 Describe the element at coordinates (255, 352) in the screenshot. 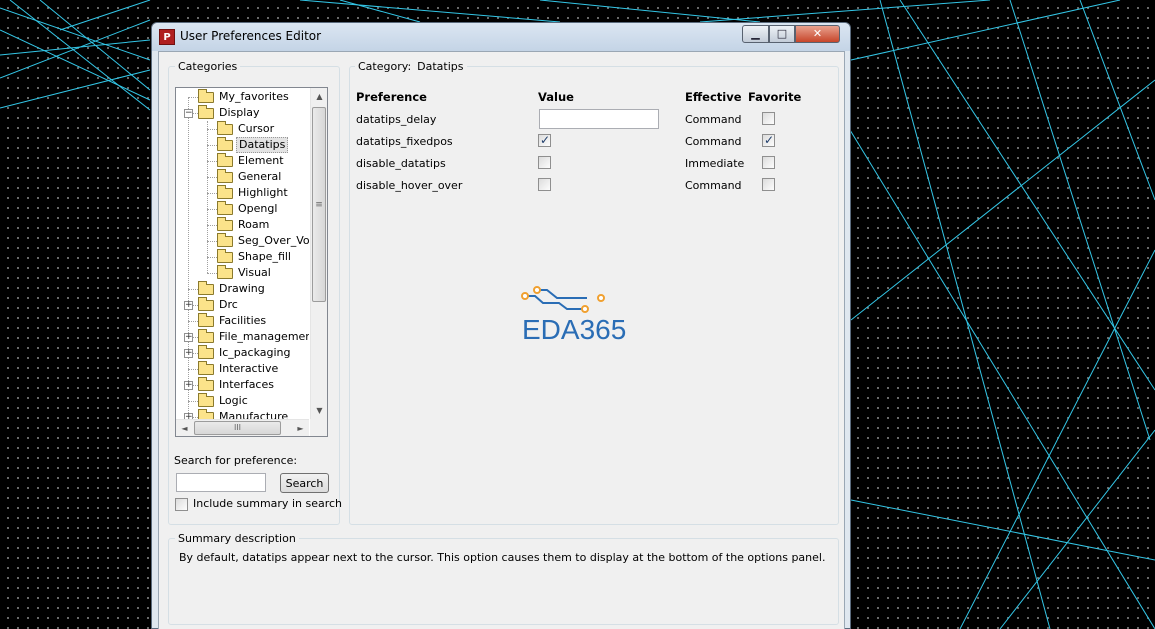

I see `tree-item-label: Ic_packaging` at that location.